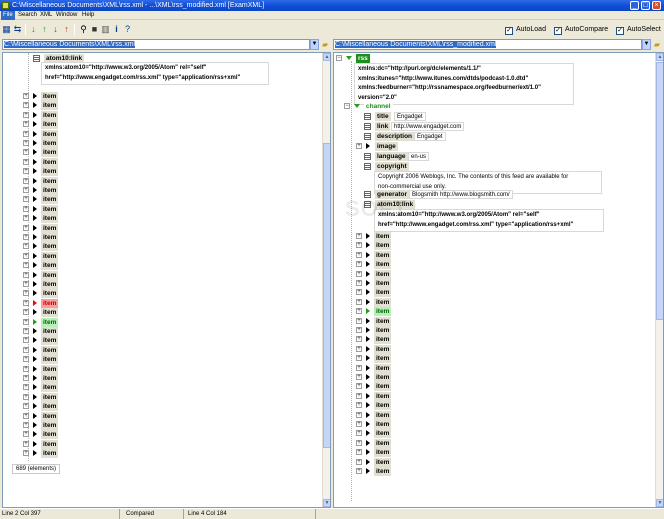 The image size is (664, 519). What do you see at coordinates (116, 29) in the screenshot?
I see `info-icon: i` at bounding box center [116, 29].